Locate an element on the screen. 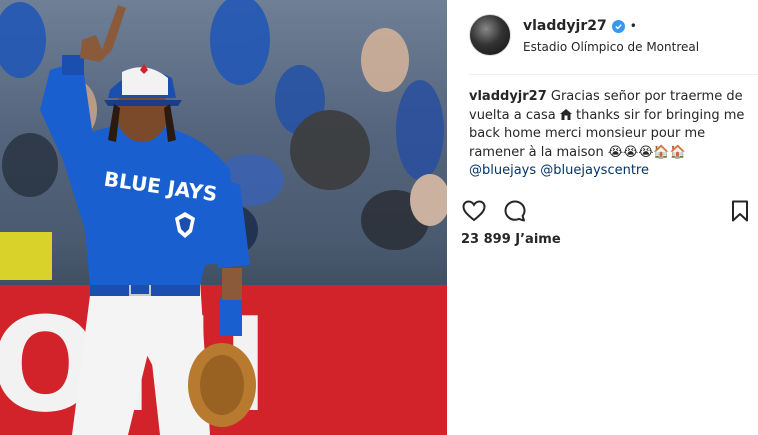 The height and width of the screenshot is (435, 758). comment-icon is located at coordinates (515, 211).